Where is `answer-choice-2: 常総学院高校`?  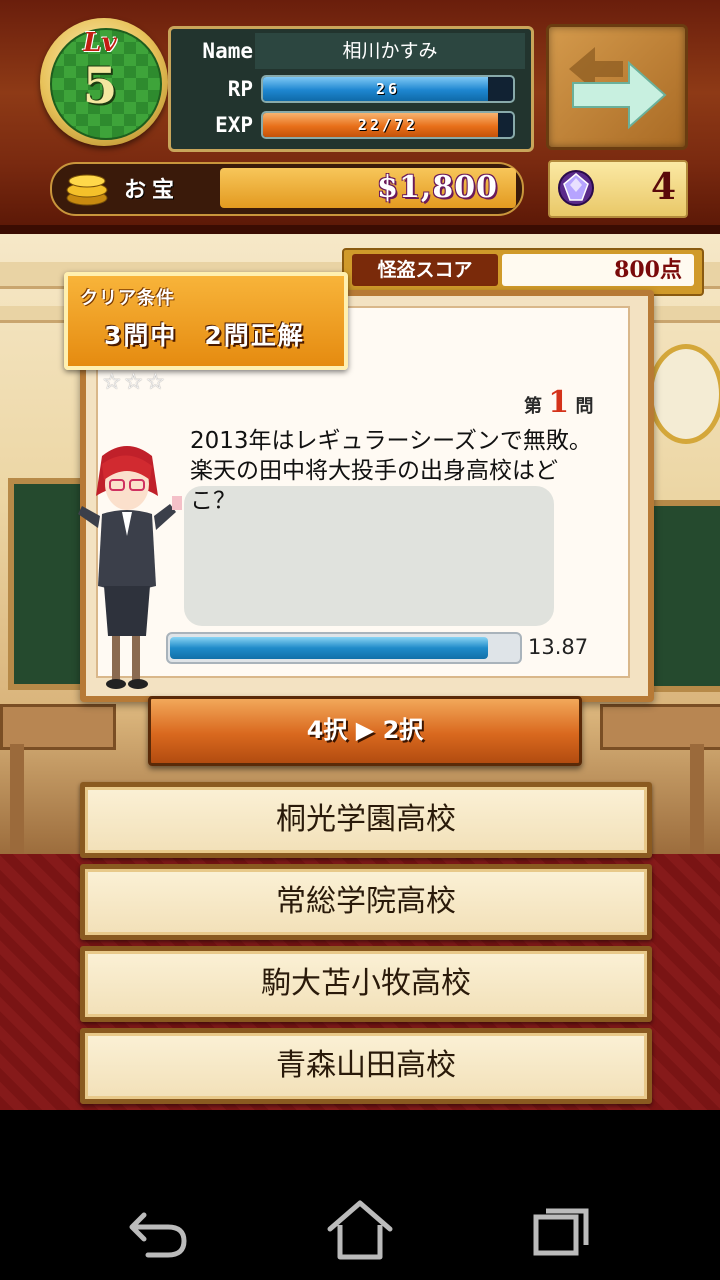 answer-choice-2: 常総学院高校 is located at coordinates (366, 902).